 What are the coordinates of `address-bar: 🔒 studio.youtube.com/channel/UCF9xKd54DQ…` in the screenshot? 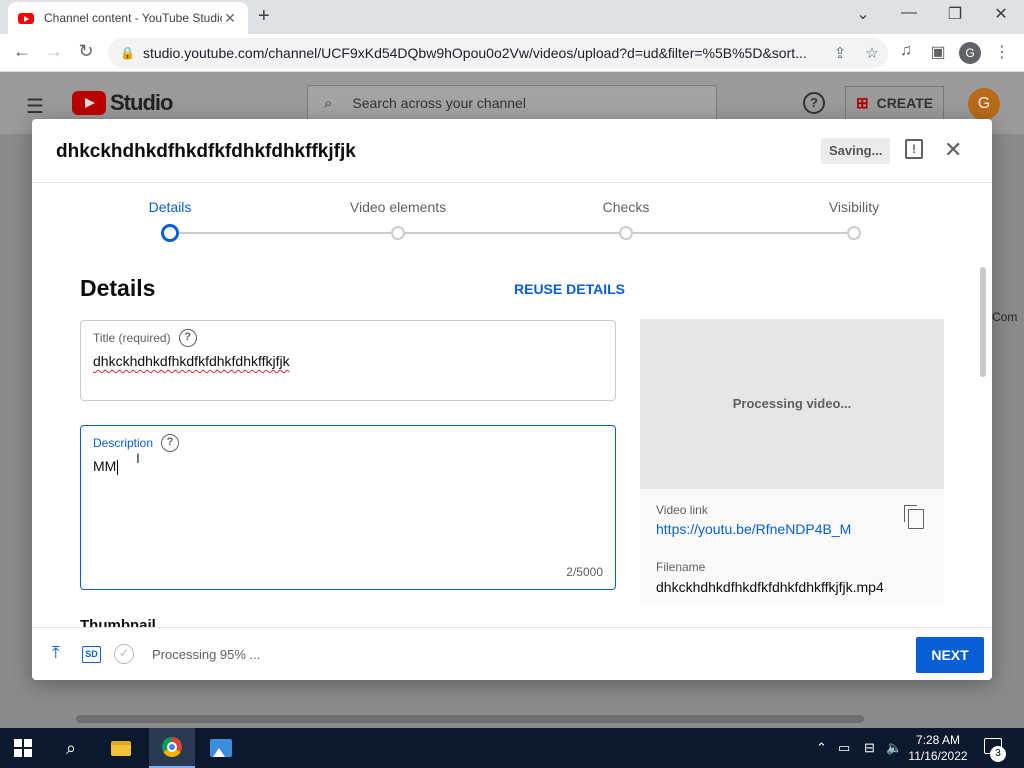 It's located at (498, 53).